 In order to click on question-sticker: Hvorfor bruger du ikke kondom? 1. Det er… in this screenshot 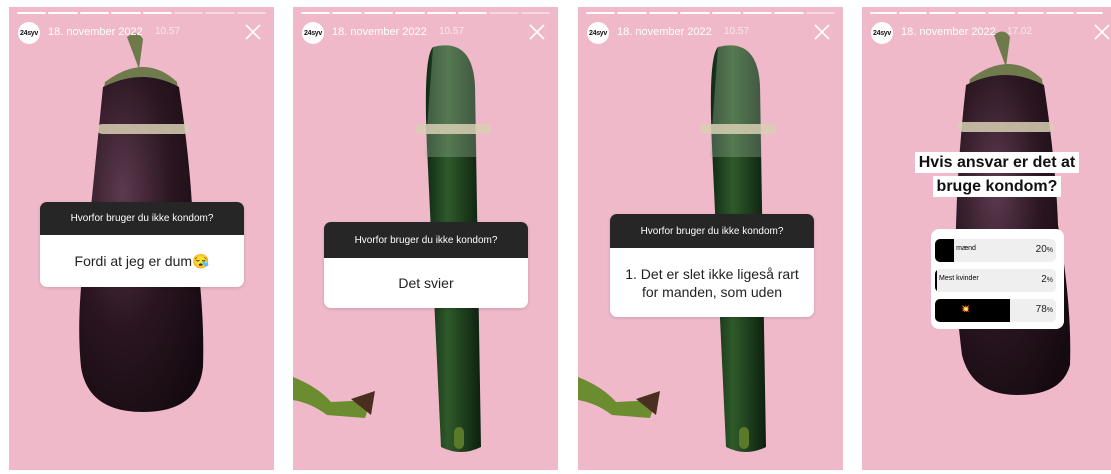, I will do `click(712, 265)`.